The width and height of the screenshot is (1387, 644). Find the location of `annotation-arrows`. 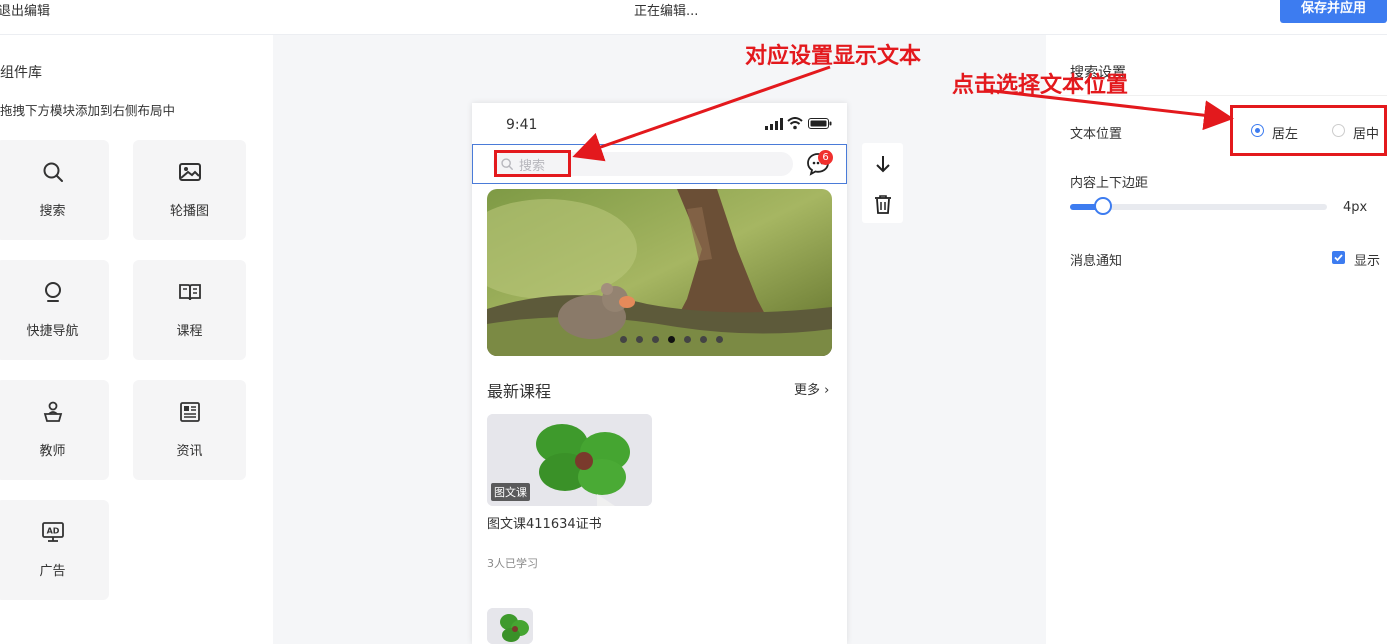

annotation-arrows is located at coordinates (903, 113).